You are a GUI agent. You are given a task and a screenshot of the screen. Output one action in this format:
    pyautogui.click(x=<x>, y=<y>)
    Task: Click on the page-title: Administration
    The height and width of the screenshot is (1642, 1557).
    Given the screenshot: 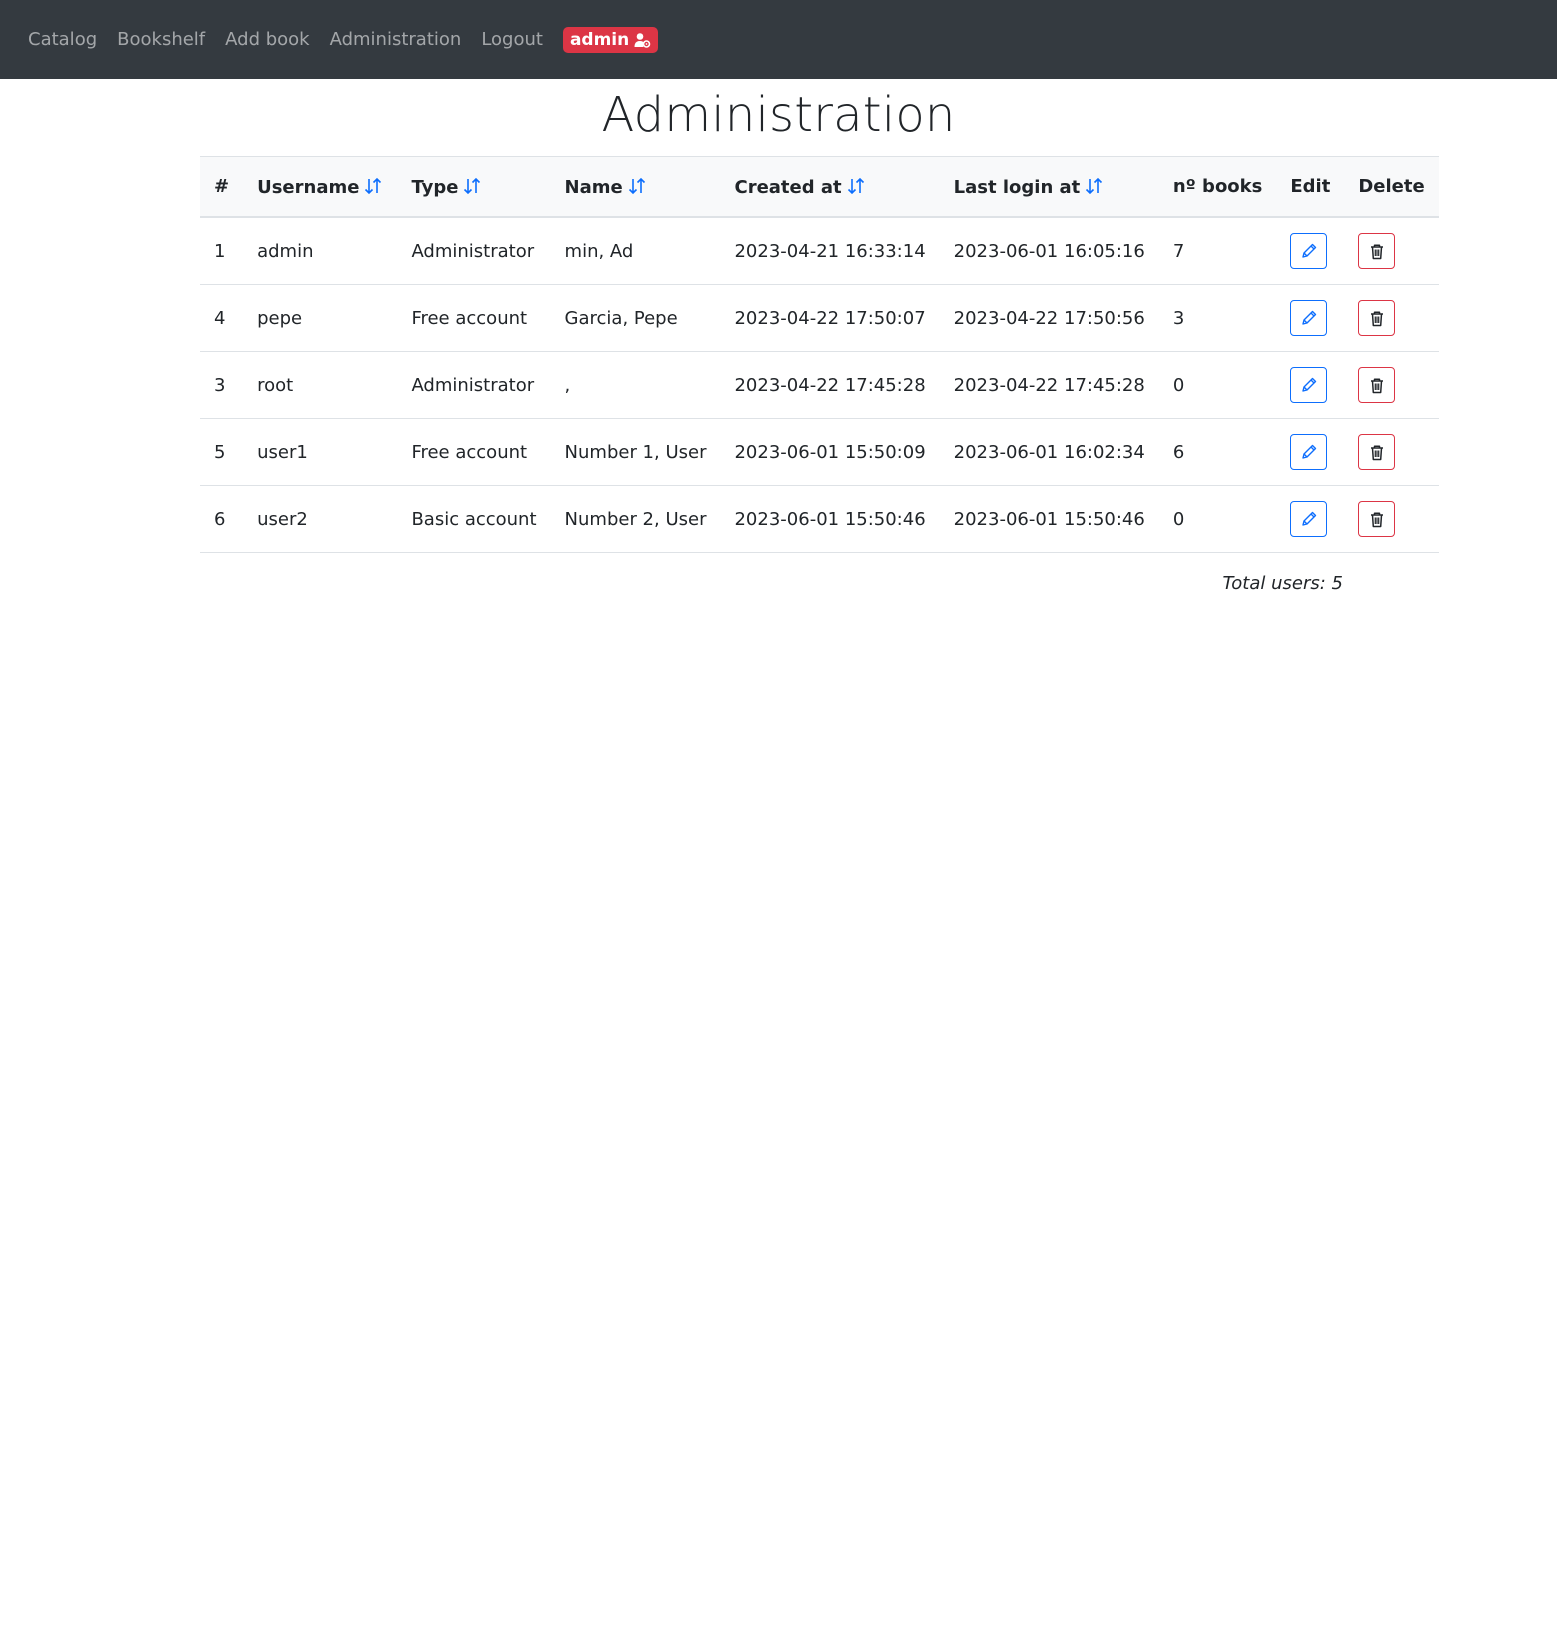 What is the action you would take?
    pyautogui.click(x=778, y=115)
    